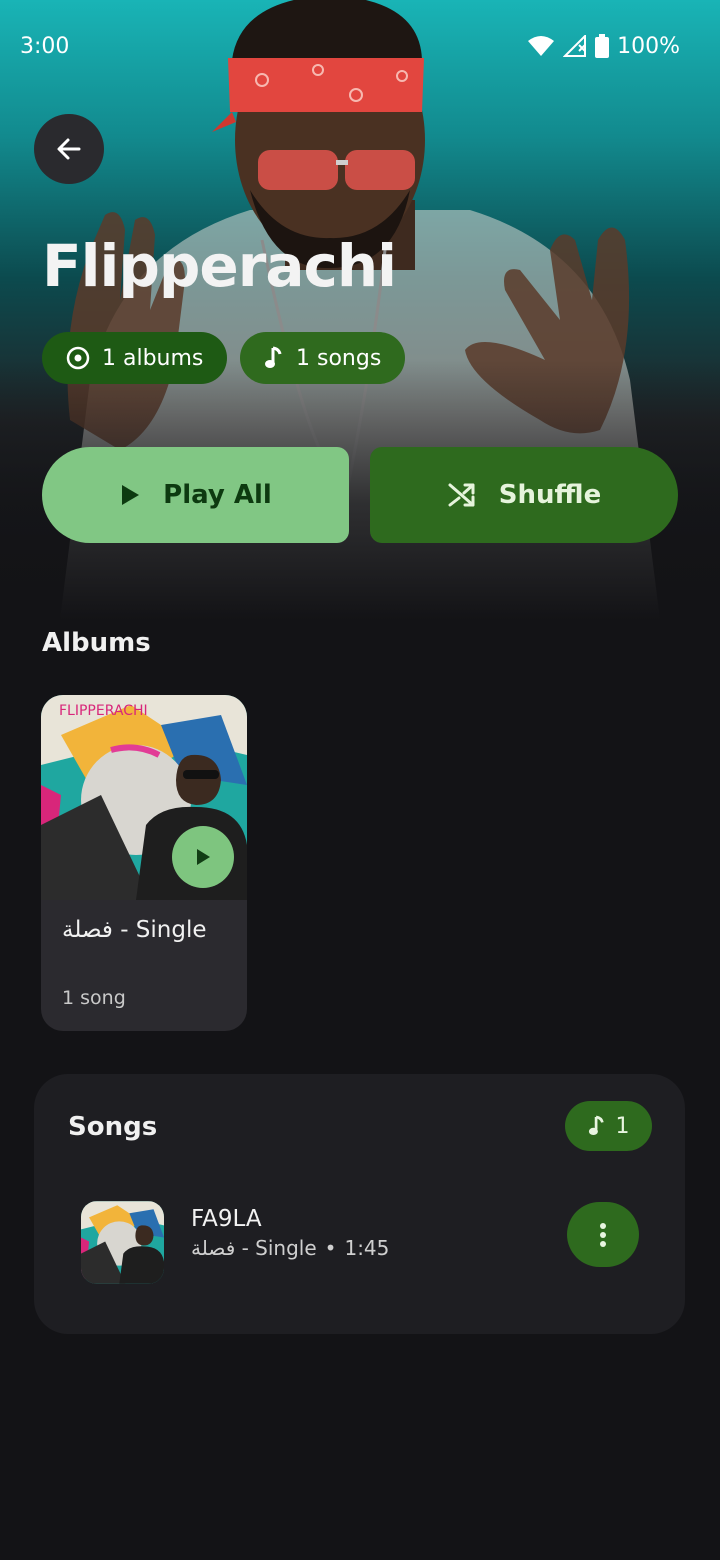 Image resolution: width=720 pixels, height=1560 pixels. Describe the element at coordinates (622, 1126) in the screenshot. I see `songs-count-value: 1` at that location.